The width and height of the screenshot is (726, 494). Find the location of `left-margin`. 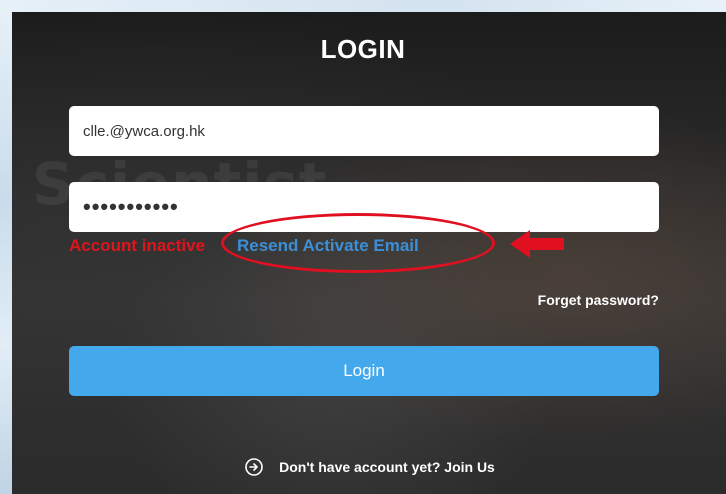

left-margin is located at coordinates (6, 247).